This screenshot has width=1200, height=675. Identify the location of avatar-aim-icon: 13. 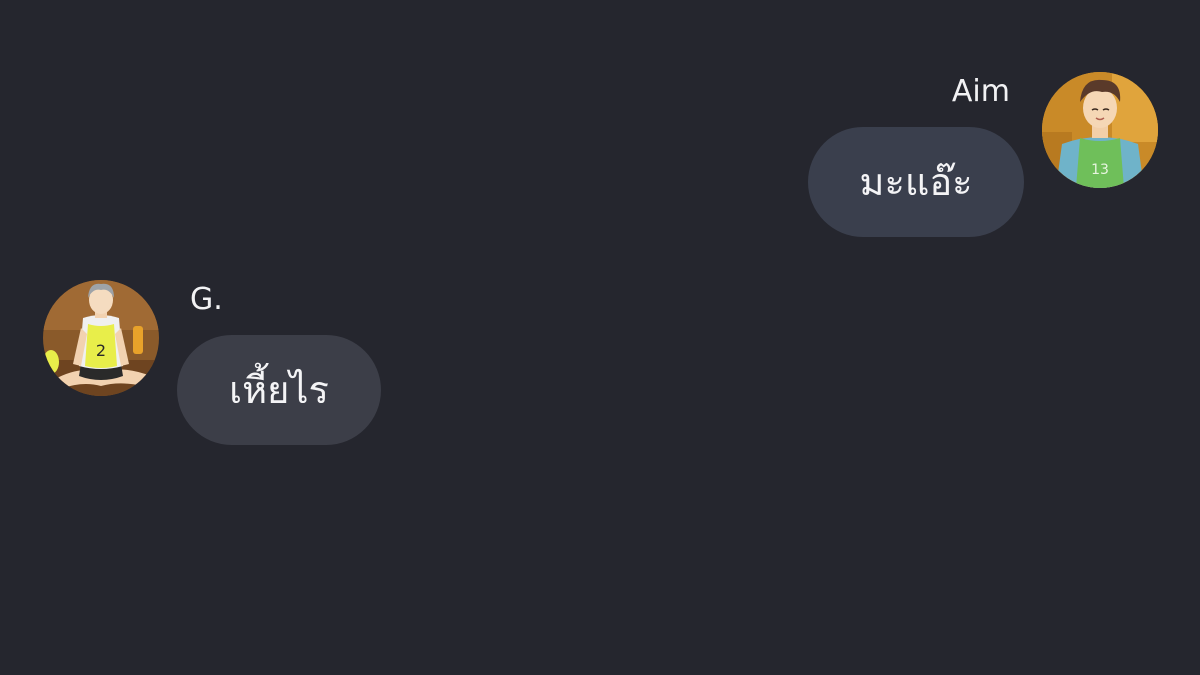
(1100, 130).